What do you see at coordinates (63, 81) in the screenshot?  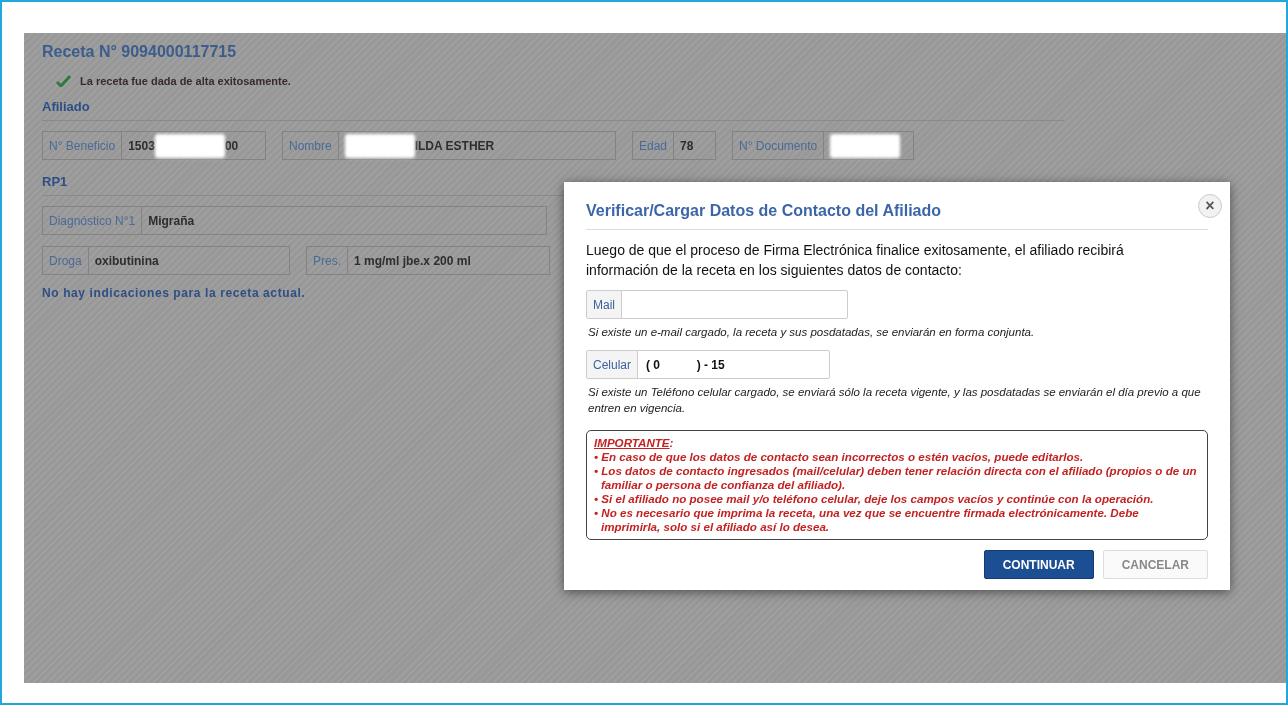 I see `checkmark-icon` at bounding box center [63, 81].